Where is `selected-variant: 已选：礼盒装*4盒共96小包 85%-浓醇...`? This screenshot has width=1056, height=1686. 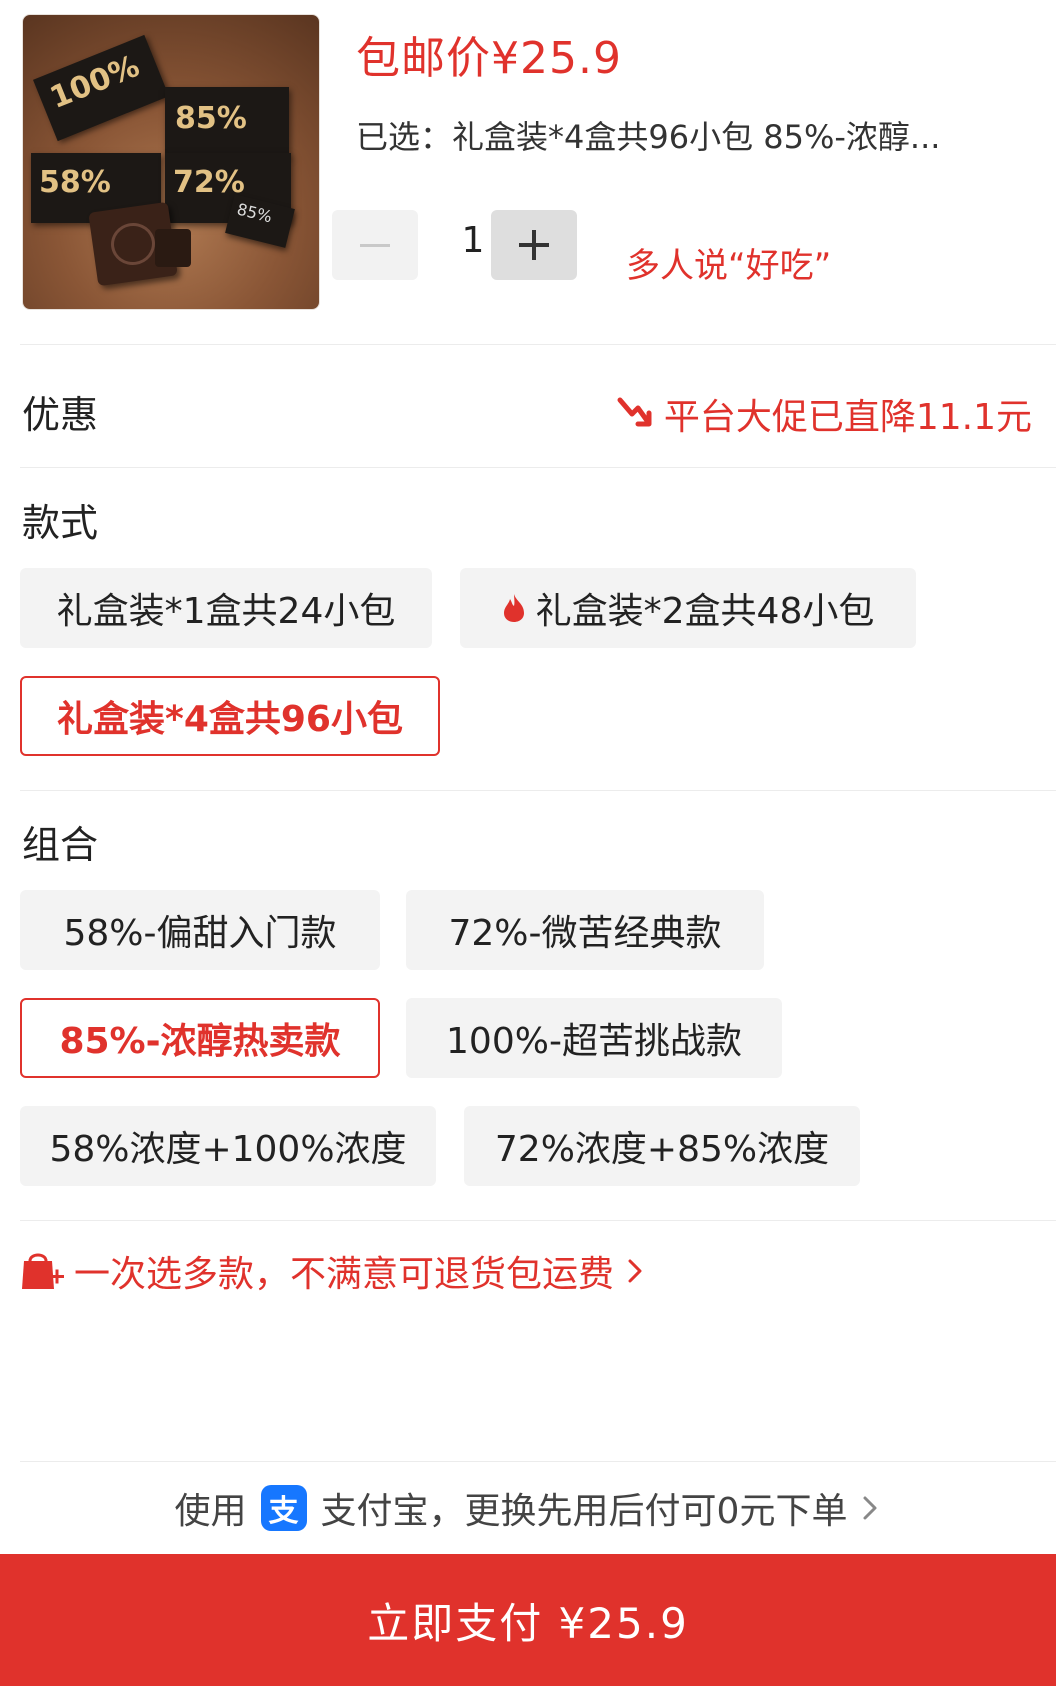
selected-variant: 已选：礼盒装*4盒共96小包 85%-浓醇... is located at coordinates (648, 135).